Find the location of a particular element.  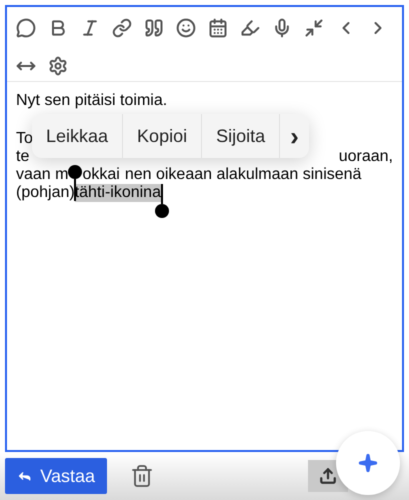

ai-assistant-button is located at coordinates (368, 463).